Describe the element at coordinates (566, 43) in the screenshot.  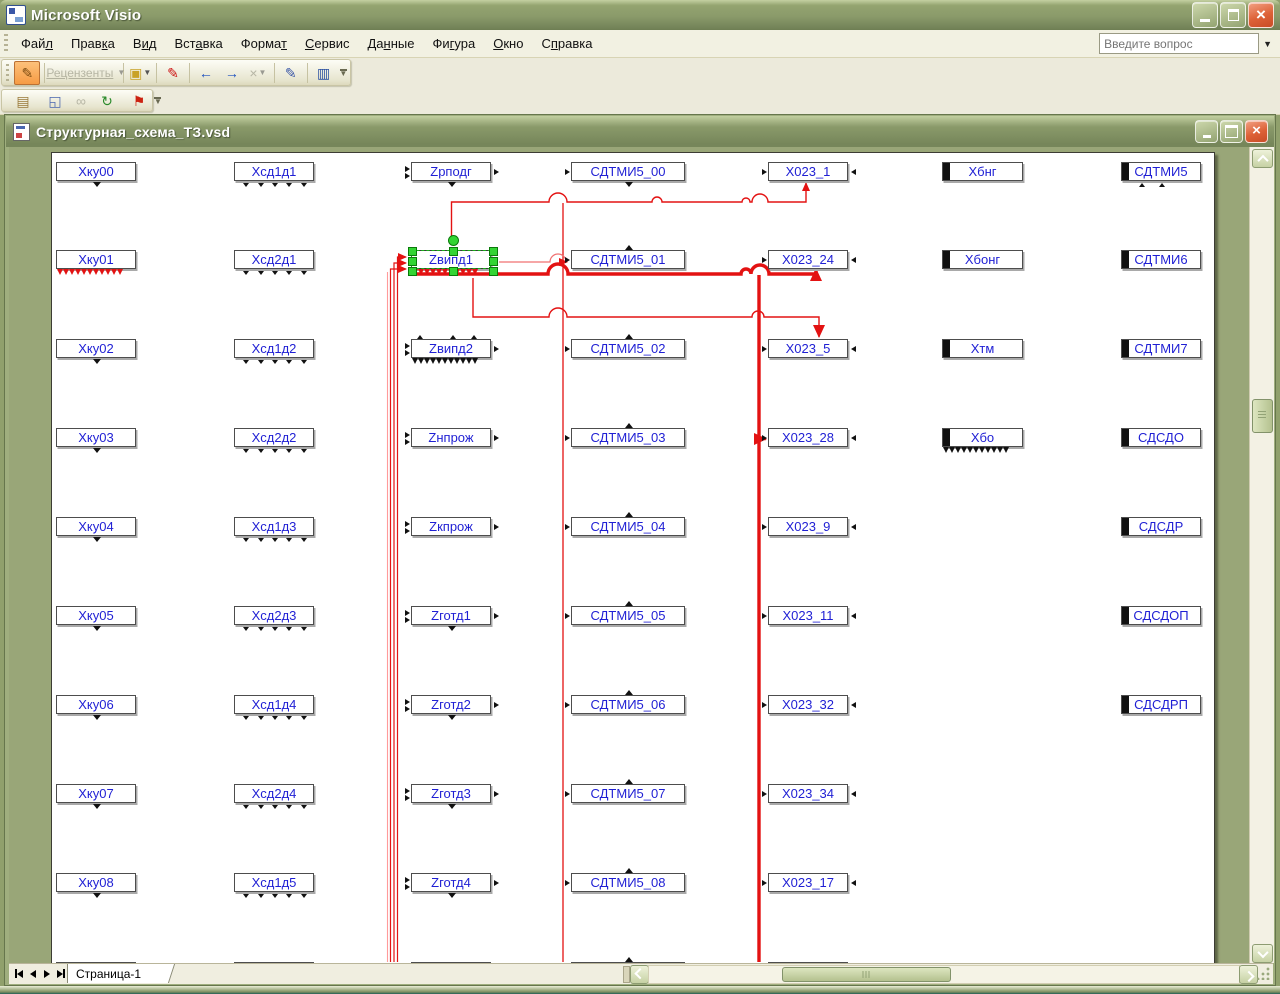
I see `menu-item: Справка` at that location.